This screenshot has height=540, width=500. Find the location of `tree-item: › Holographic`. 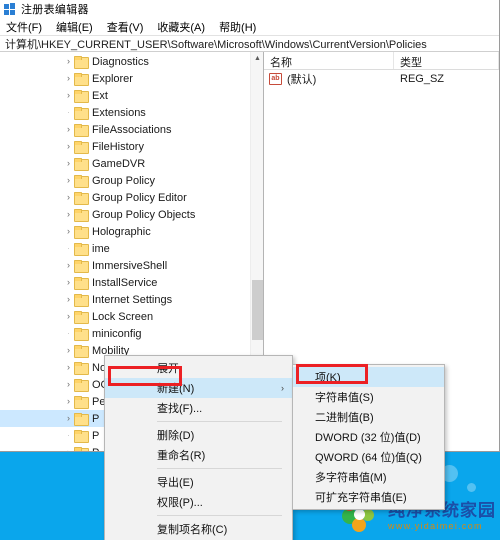

tree-item: › Holographic is located at coordinates (131, 231).